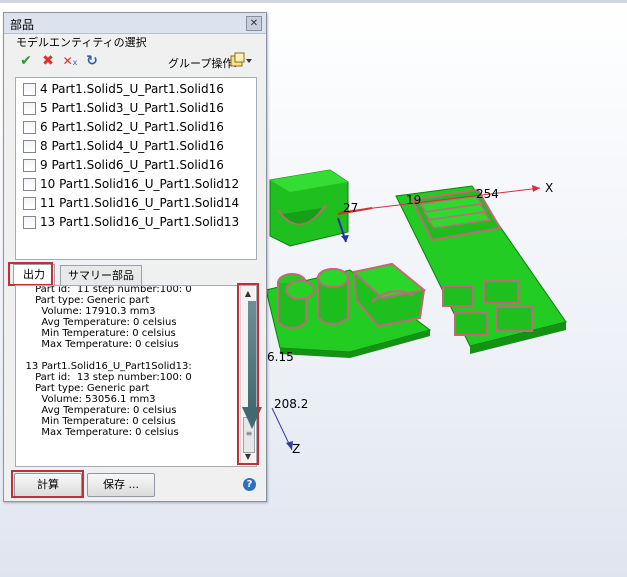 The height and width of the screenshot is (577, 627). I want to click on dimension-254: 254, so click(487, 194).